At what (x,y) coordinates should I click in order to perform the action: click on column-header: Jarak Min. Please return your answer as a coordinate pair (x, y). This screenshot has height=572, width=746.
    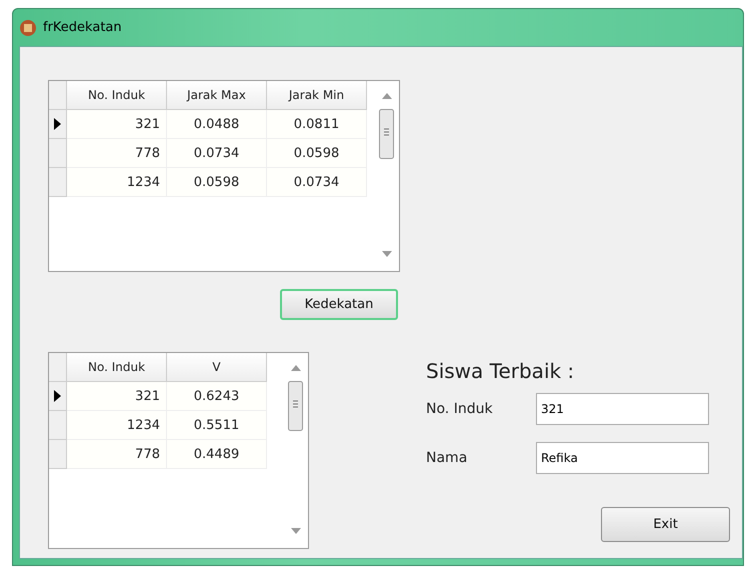
    Looking at the image, I should click on (317, 95).